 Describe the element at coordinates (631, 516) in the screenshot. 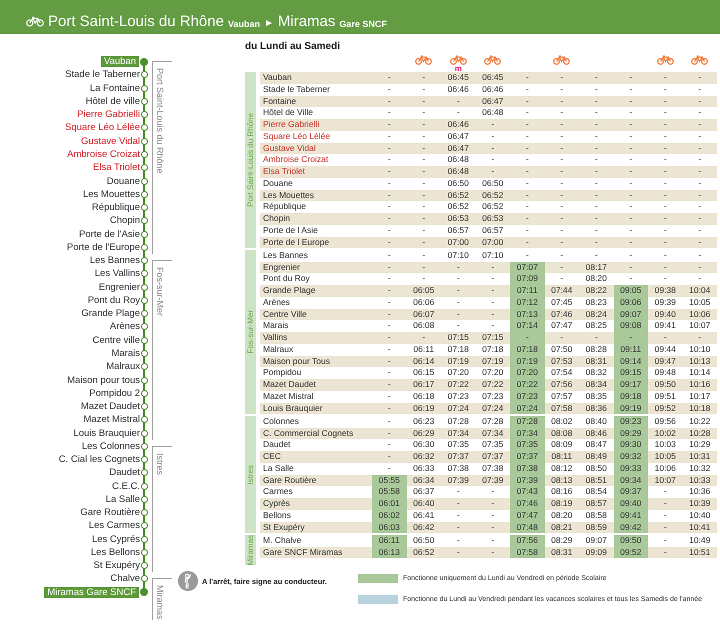

I see `time-cell: 09:41` at that location.